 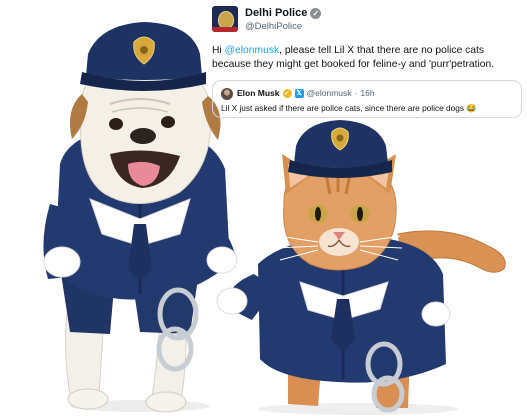 What do you see at coordinates (225, 19) in the screenshot?
I see `delhi-police-avatar` at bounding box center [225, 19].